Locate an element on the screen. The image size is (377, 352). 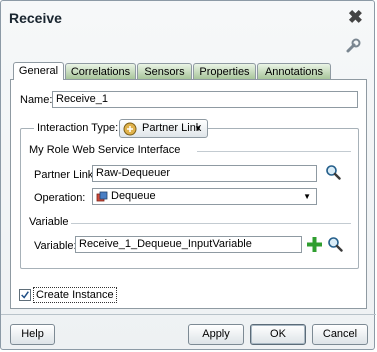
tab-annotations: Annotations is located at coordinates (294, 71).